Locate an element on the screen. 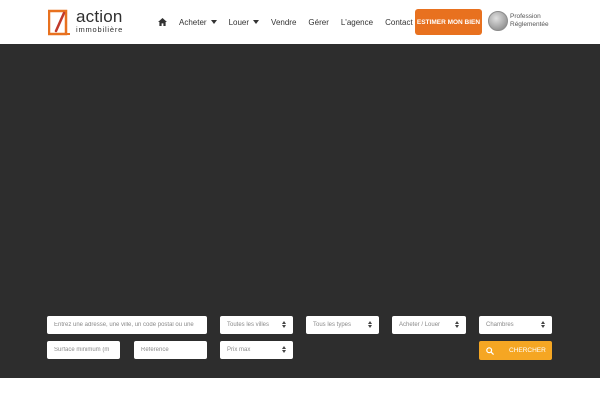 The image size is (600, 400). nav-agence: L'agence is located at coordinates (357, 22).